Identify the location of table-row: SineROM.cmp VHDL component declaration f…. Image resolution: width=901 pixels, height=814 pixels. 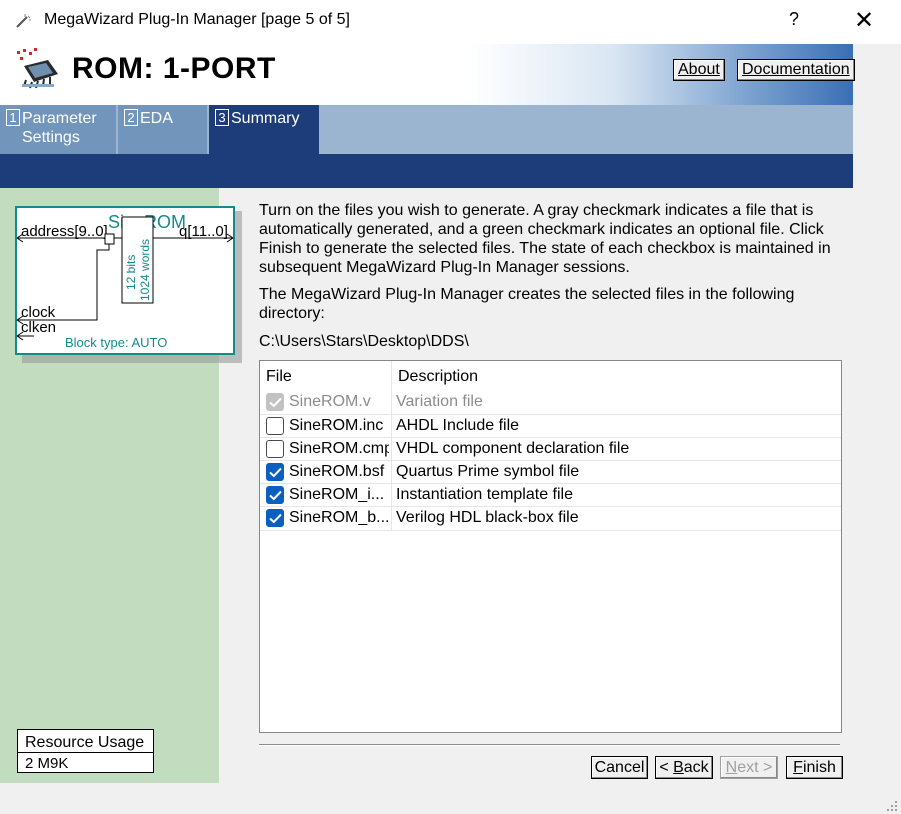
(550, 449).